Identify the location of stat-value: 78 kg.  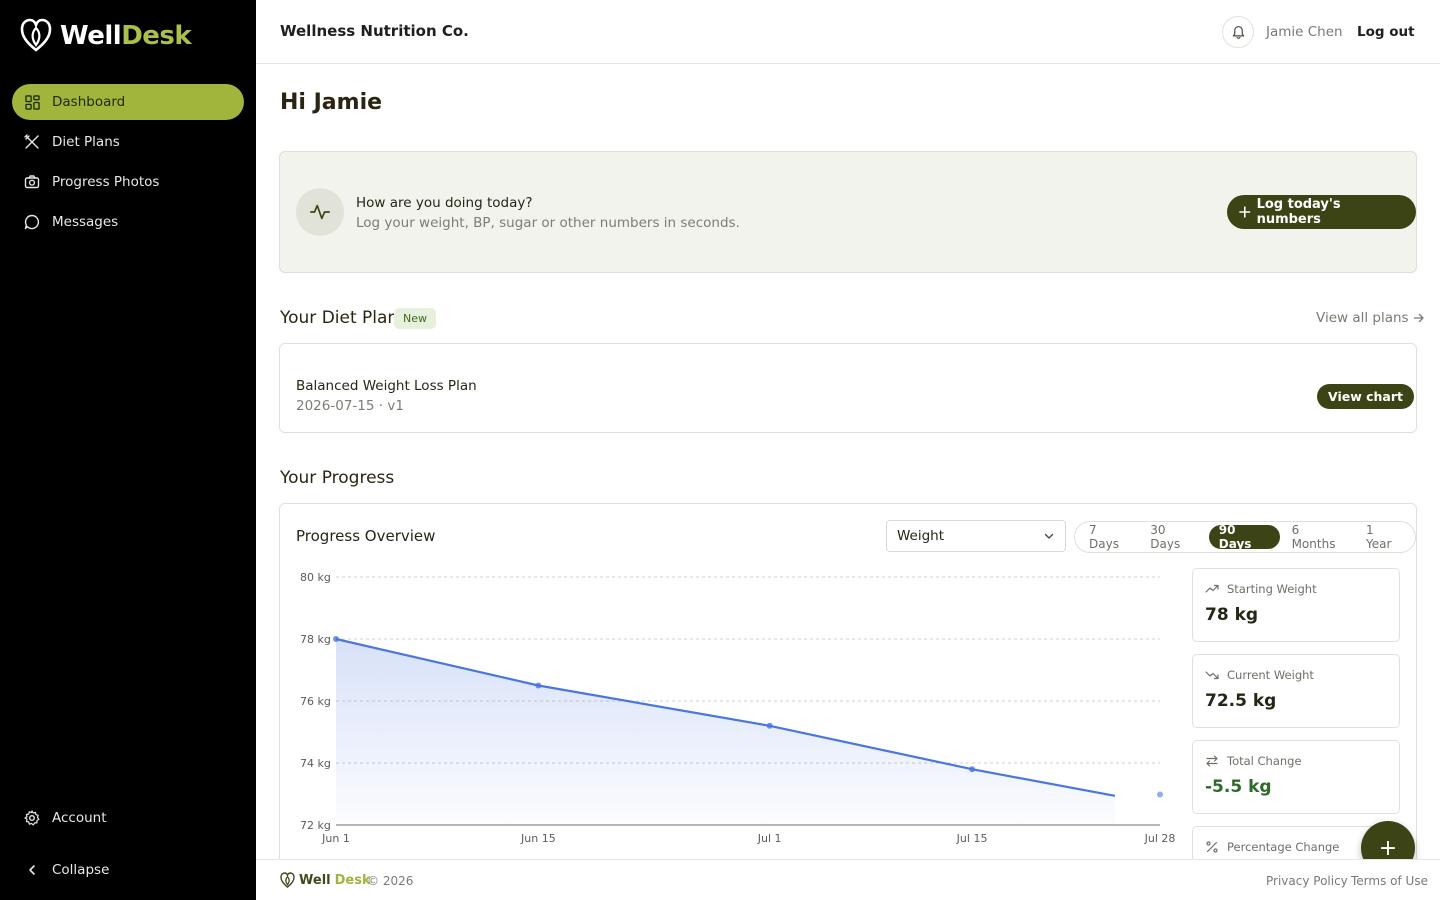
(1232, 615).